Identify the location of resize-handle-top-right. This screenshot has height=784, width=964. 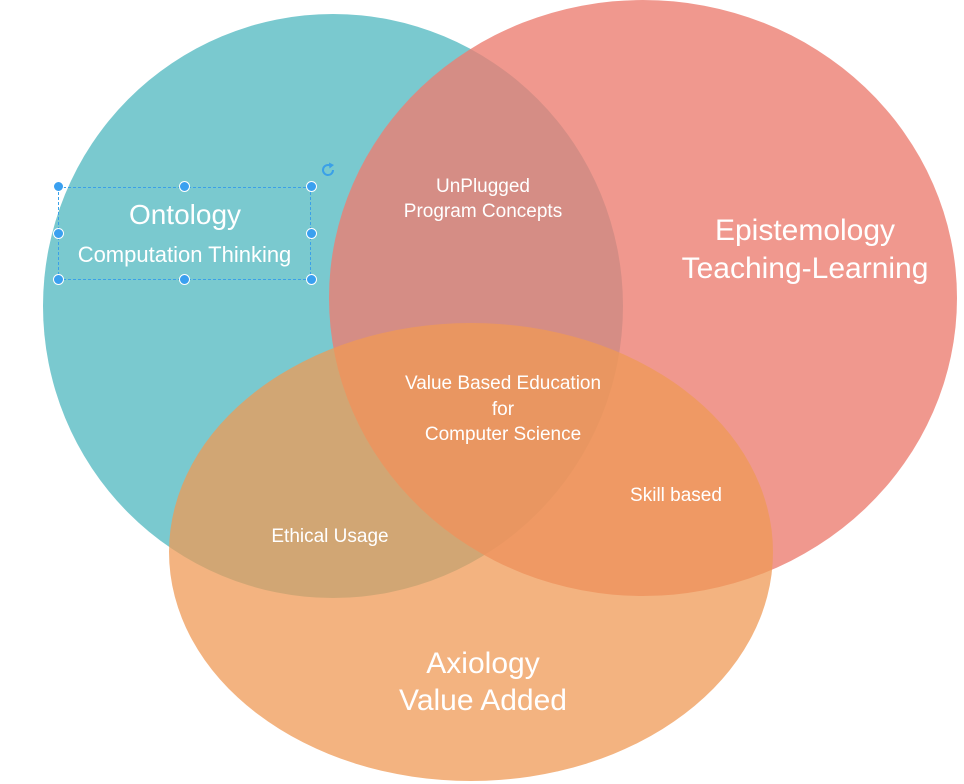
(311, 186).